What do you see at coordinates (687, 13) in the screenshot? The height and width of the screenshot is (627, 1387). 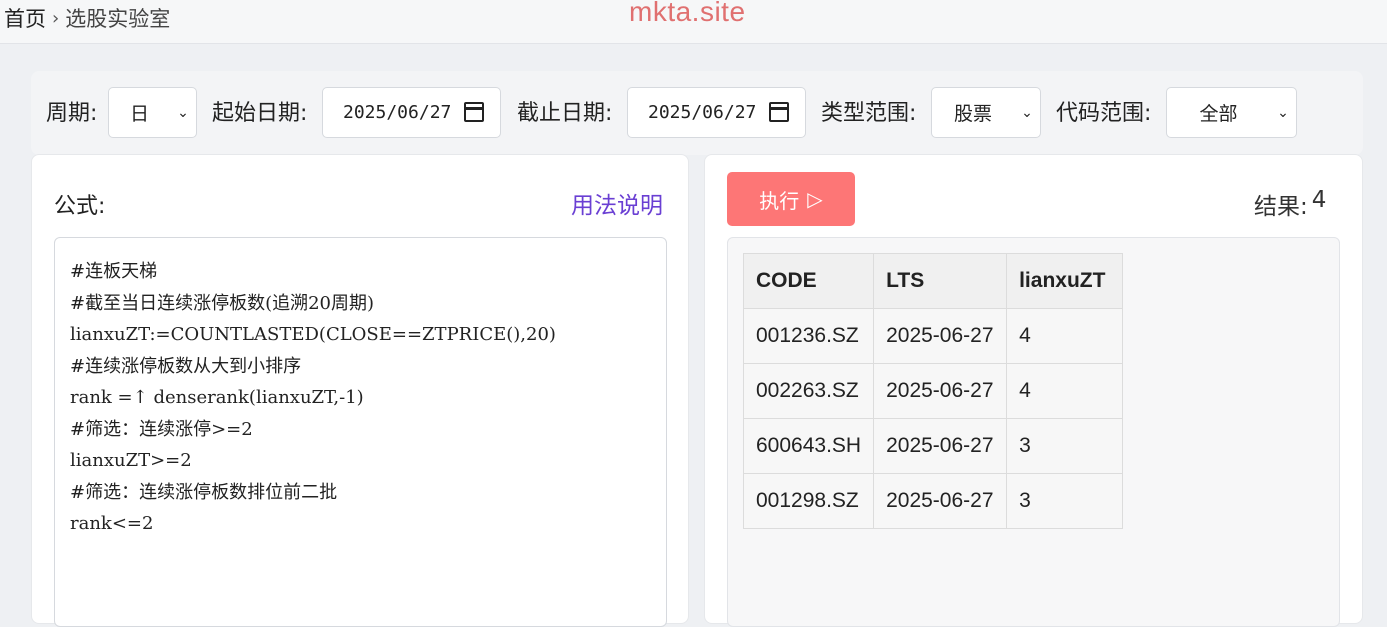 I see `watermark: mkta.site` at bounding box center [687, 13].